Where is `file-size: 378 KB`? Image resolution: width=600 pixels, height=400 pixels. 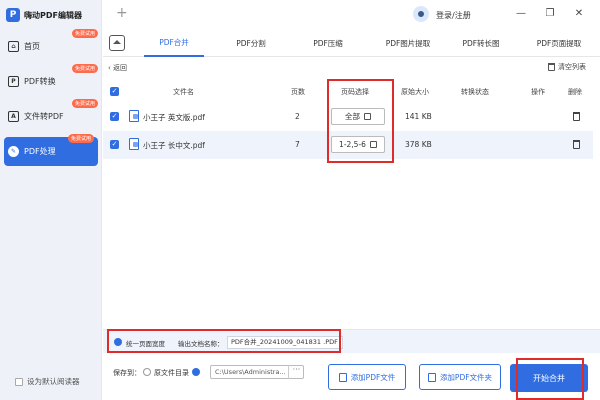
file-size: 378 KB is located at coordinates (418, 144).